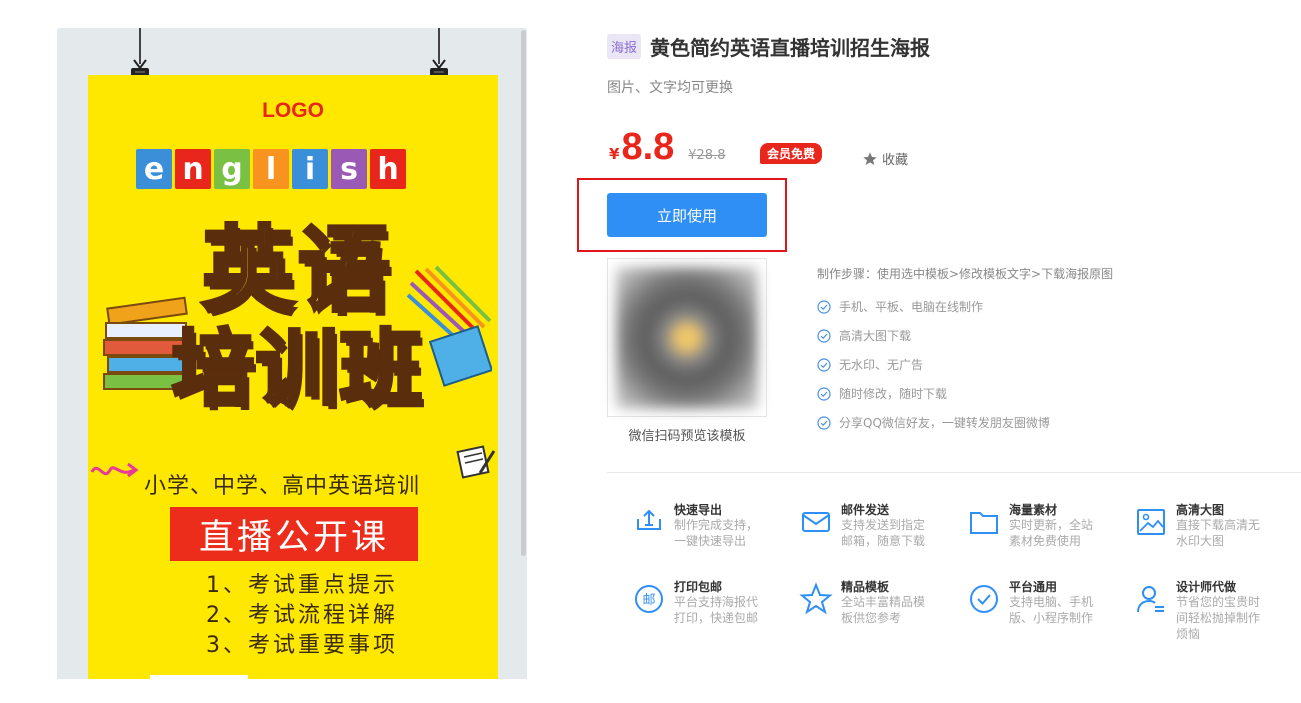 The height and width of the screenshot is (703, 1301). Describe the element at coordinates (476, 462) in the screenshot. I see `notepad-icon` at that location.